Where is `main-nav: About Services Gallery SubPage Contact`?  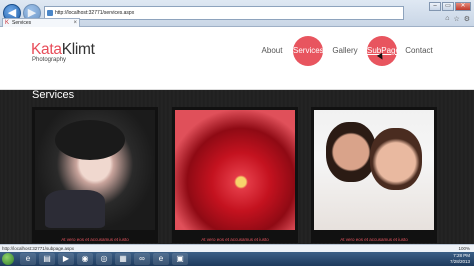
main-nav: About Services Gallery SubPage Contact is located at coordinates (237, 52).